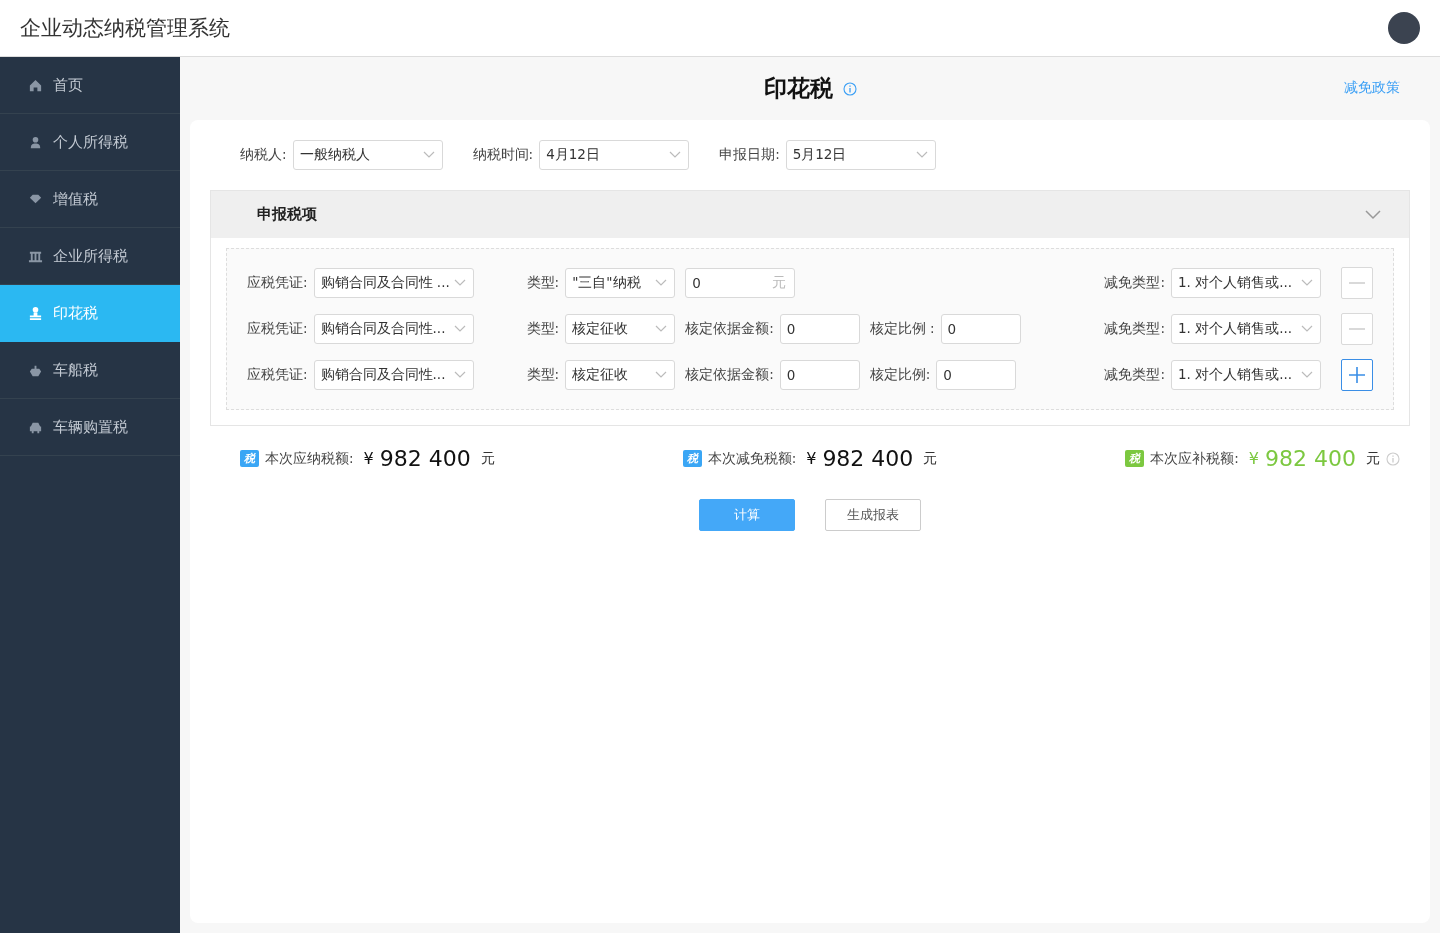 The width and height of the screenshot is (1440, 933). What do you see at coordinates (900, 375) in the screenshot?
I see `field-label: 核定比例:` at bounding box center [900, 375].